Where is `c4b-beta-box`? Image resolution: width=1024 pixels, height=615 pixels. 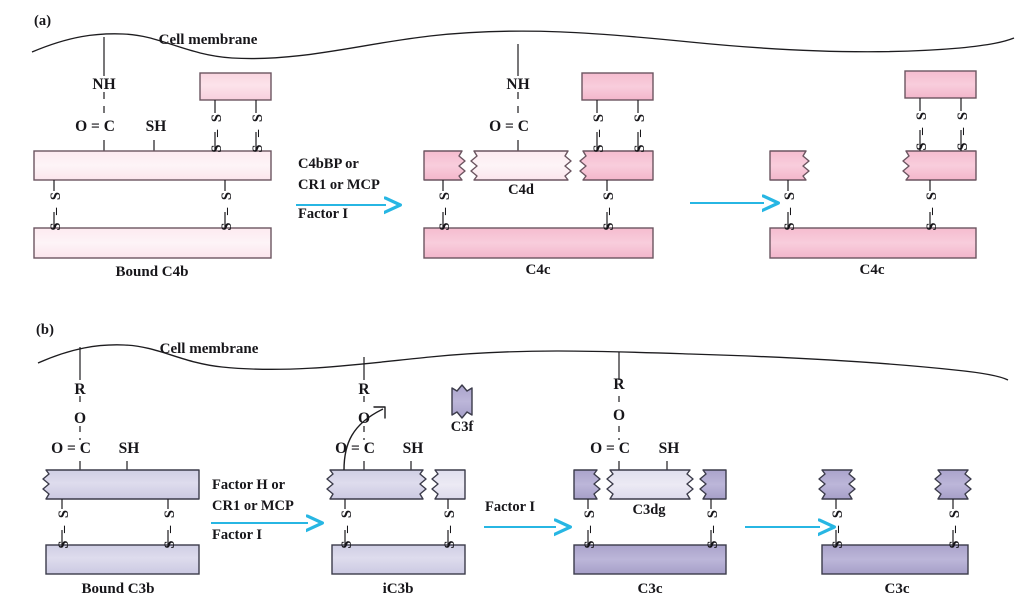 c4b-beta-box is located at coordinates (152, 243).